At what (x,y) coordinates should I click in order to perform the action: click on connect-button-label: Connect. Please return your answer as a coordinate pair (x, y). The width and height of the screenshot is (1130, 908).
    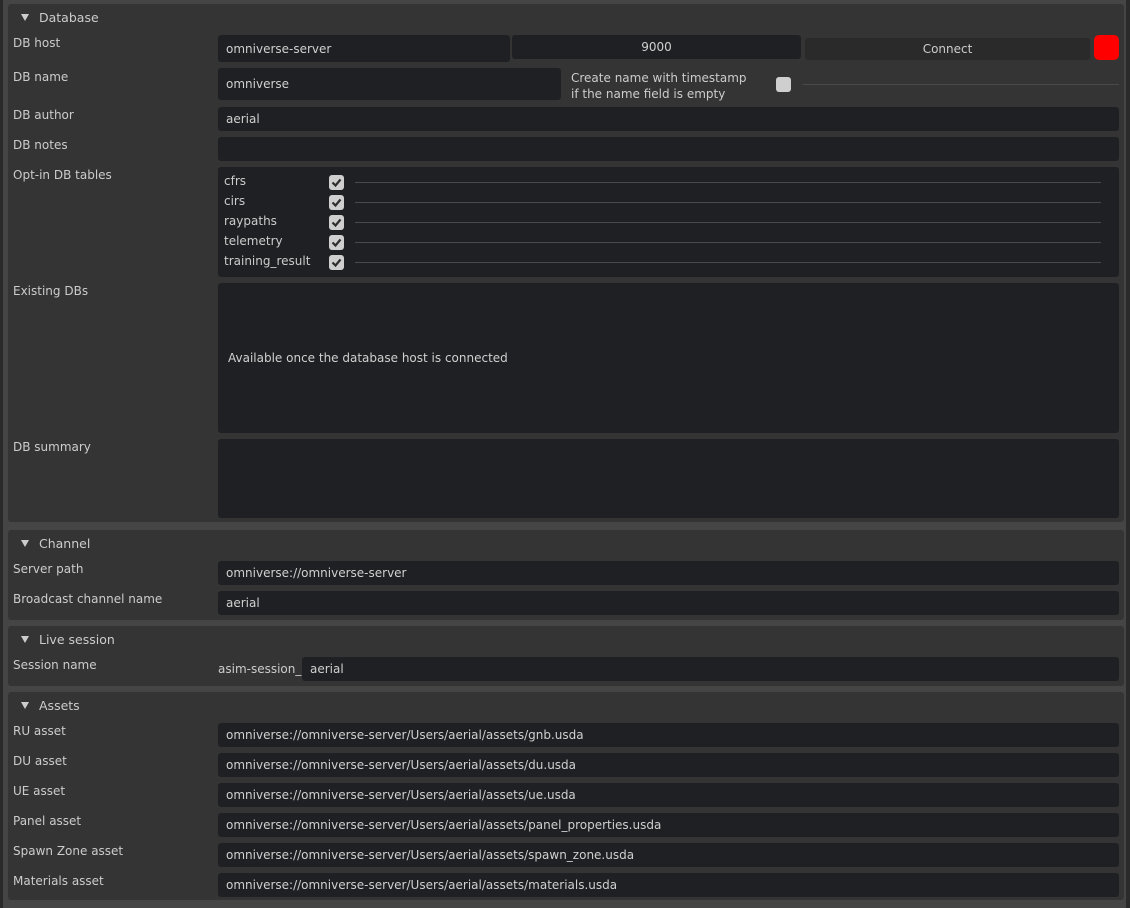
    Looking at the image, I should click on (947, 49).